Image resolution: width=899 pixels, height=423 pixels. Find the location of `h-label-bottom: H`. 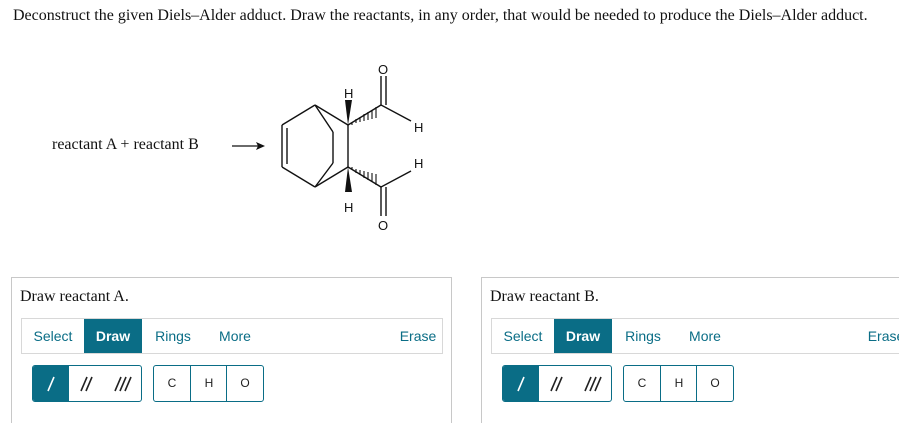

h-label-bottom: H is located at coordinates (348, 207).